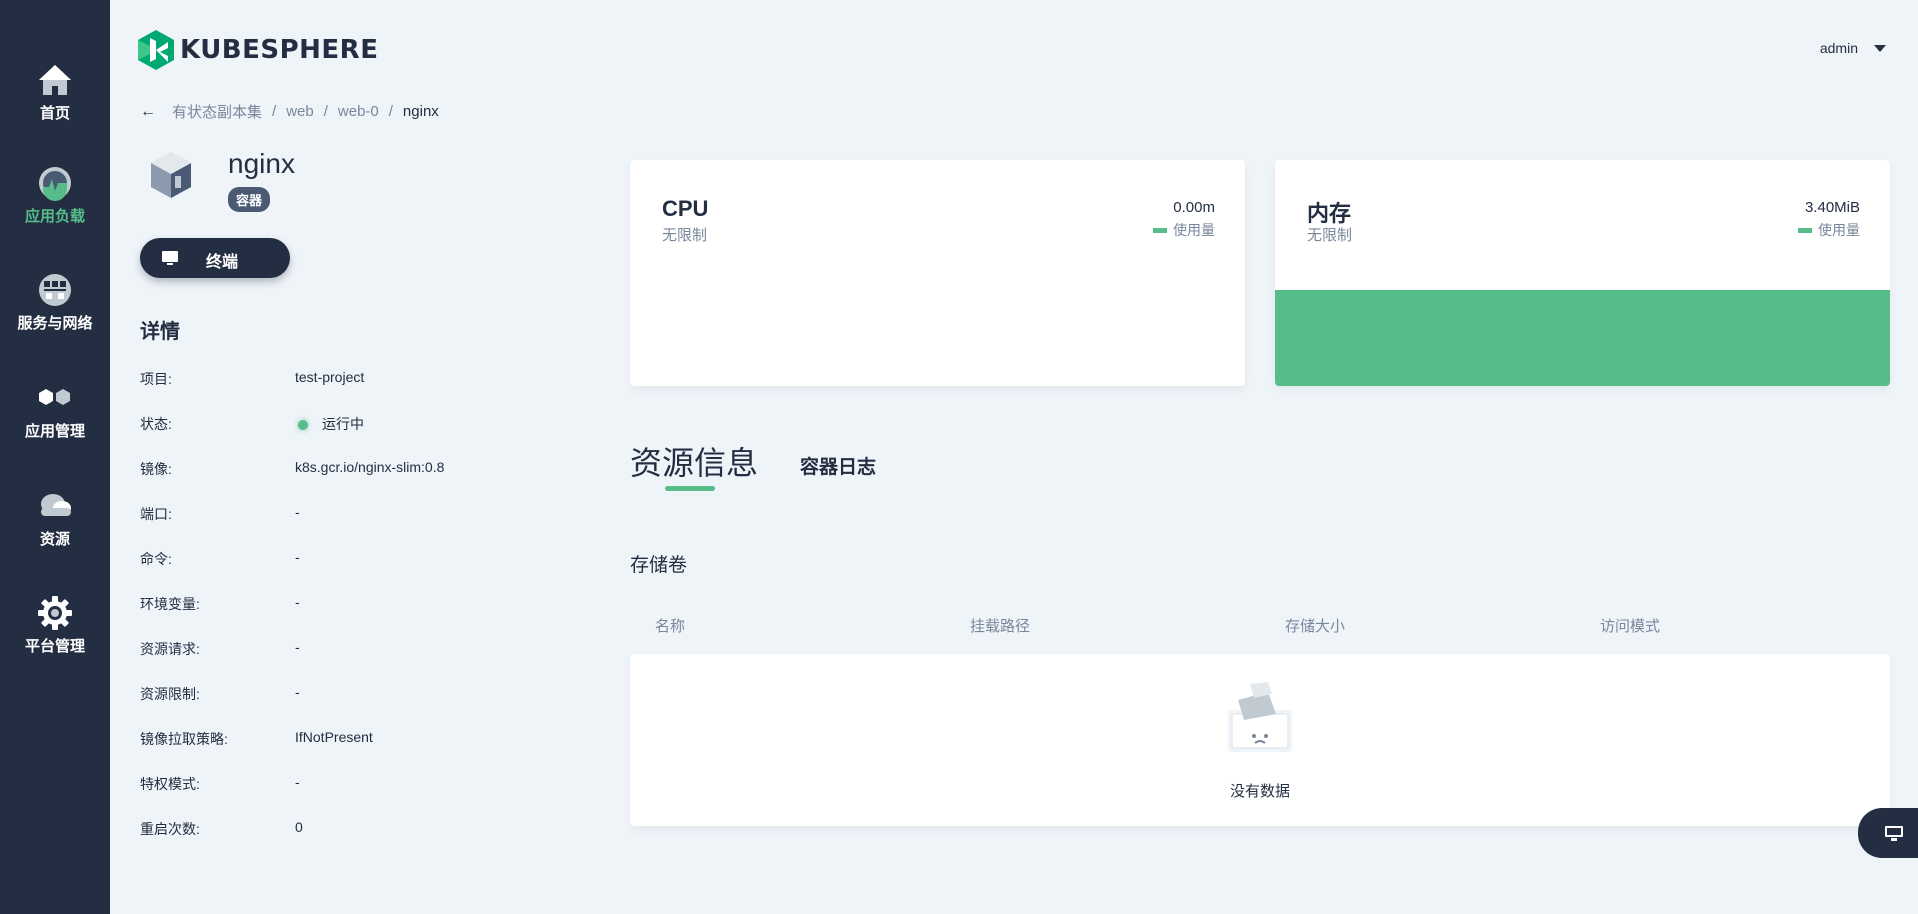 The height and width of the screenshot is (914, 1918). What do you see at coordinates (1582, 338) in the screenshot?
I see `memory-usage-area` at bounding box center [1582, 338].